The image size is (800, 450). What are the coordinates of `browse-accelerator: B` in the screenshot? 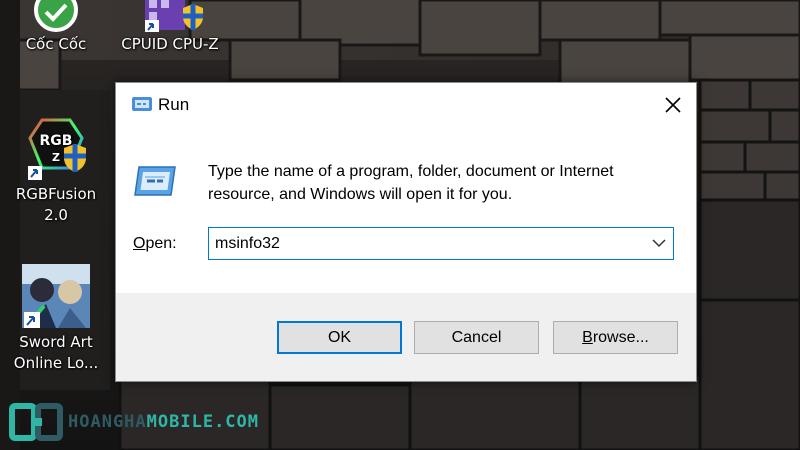 It's located at (587, 337).